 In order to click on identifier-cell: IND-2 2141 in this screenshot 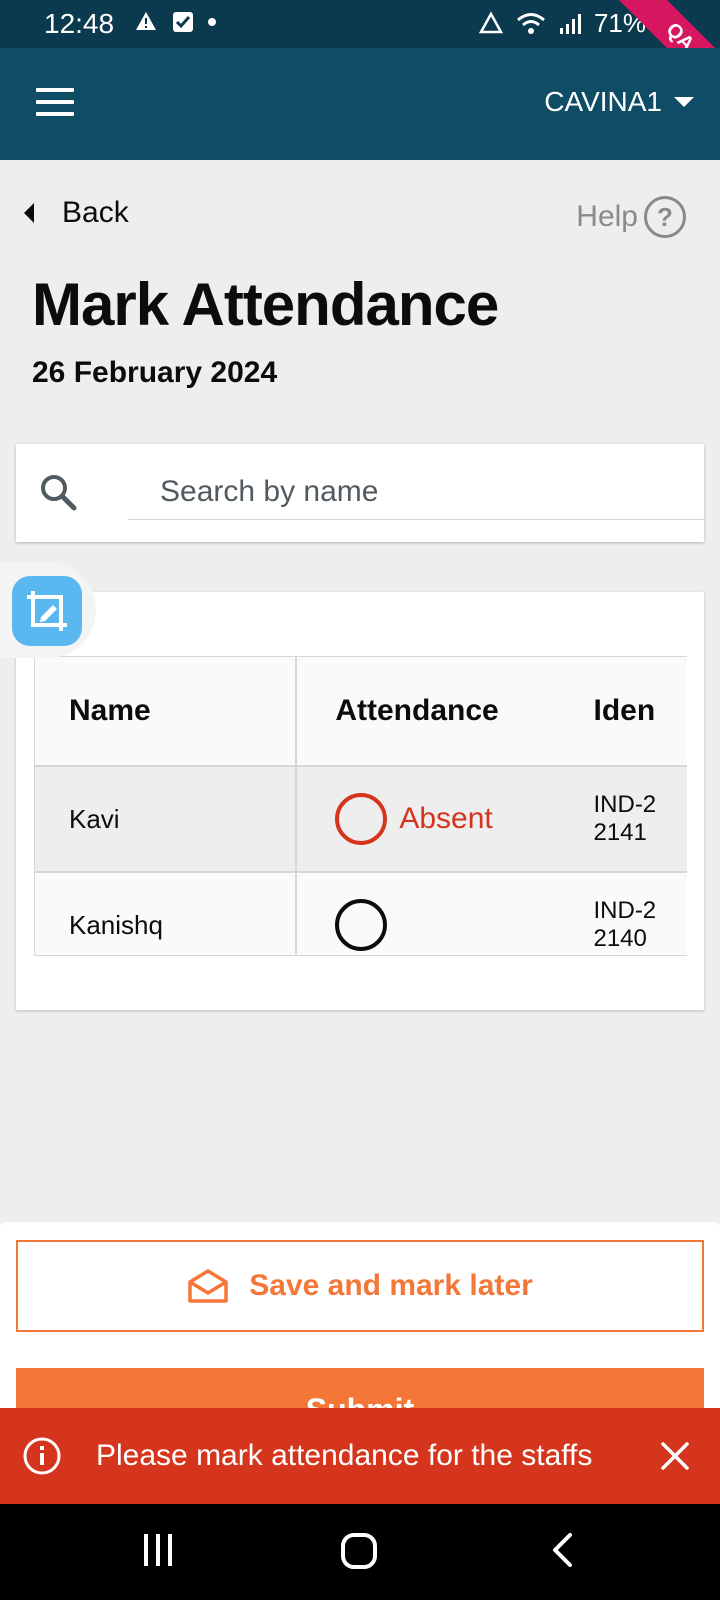, I will do `click(640, 819)`.